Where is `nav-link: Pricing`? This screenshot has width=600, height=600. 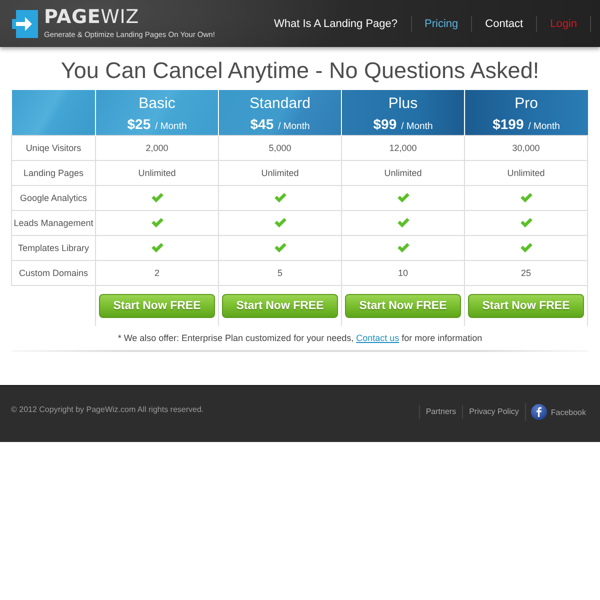
nav-link: Pricing is located at coordinates (442, 24).